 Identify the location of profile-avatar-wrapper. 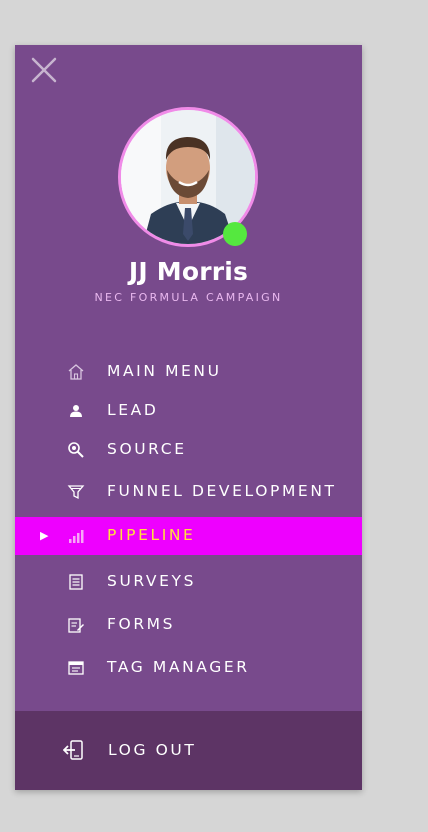
(188, 177).